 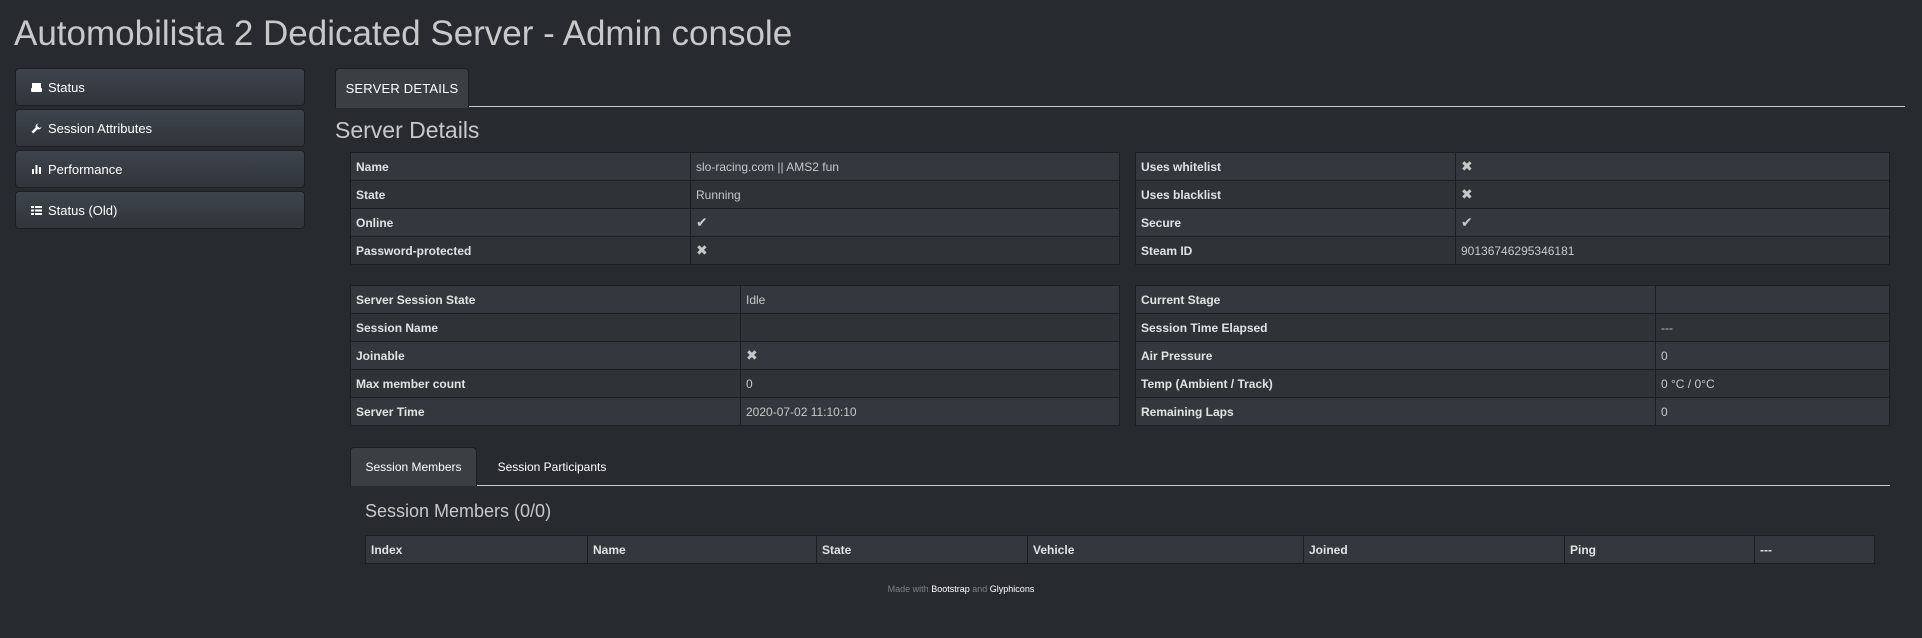 I want to click on hdd-icon, so click(x=38, y=87).